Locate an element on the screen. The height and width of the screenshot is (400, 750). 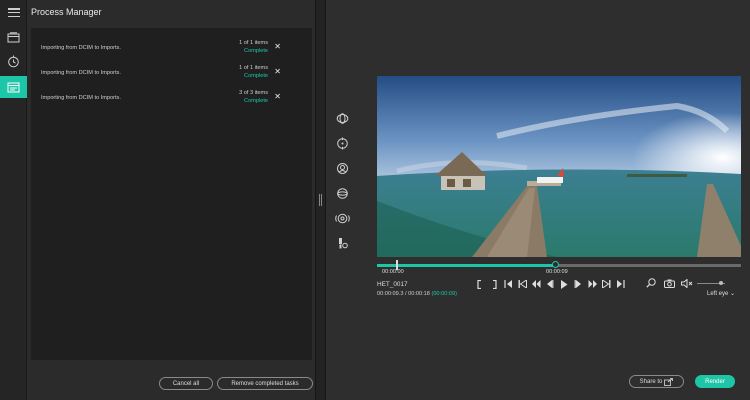
volume-slider is located at coordinates (711, 282).